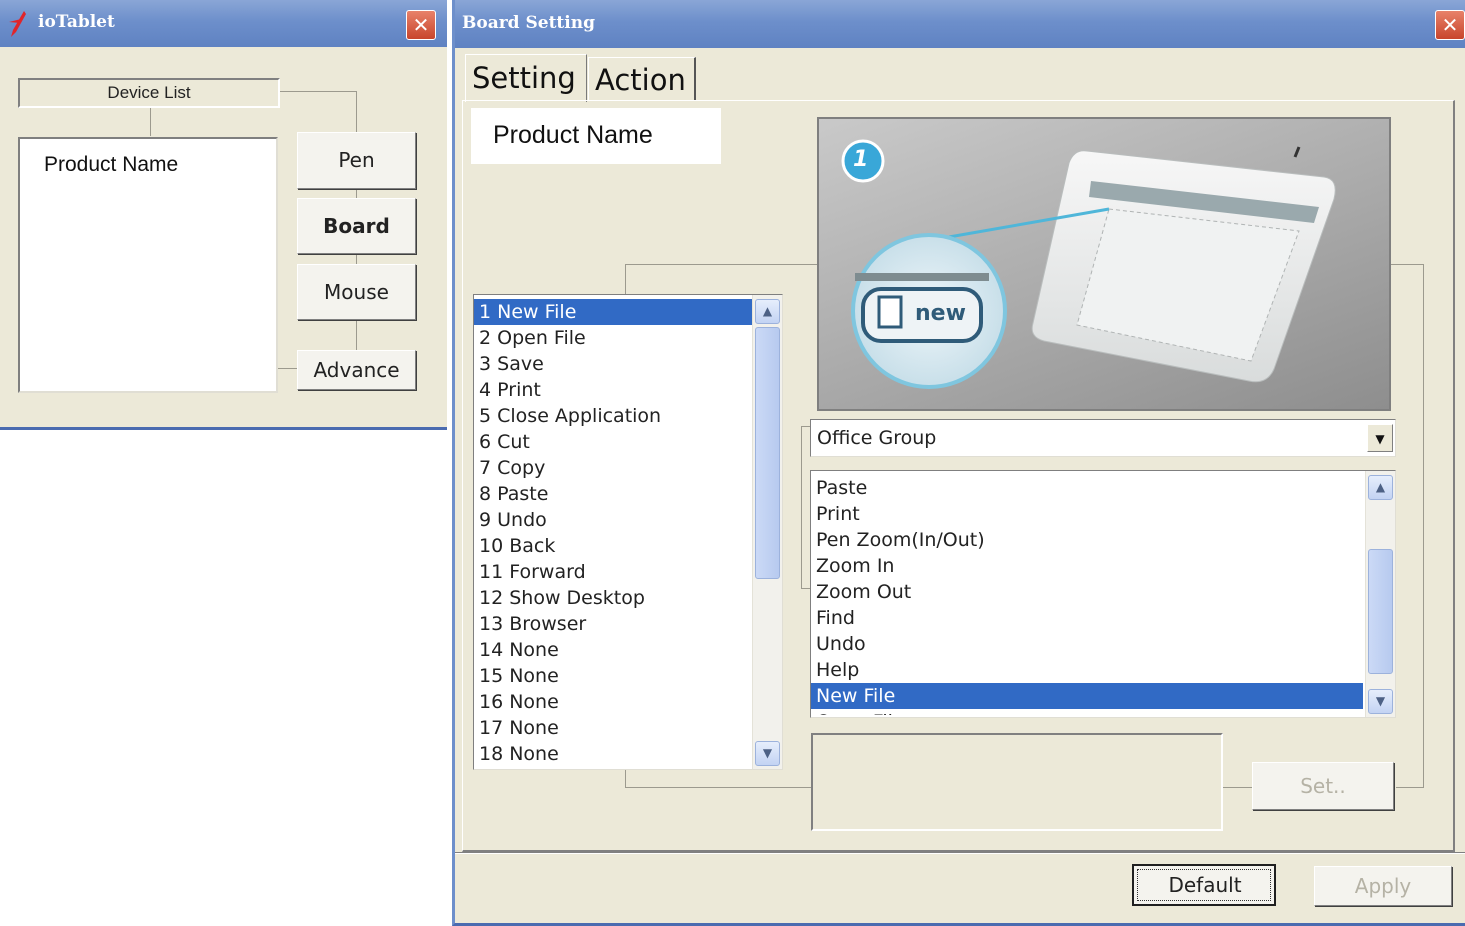 This screenshot has width=1465, height=926. I want to click on key-list-item: 16 None, so click(613, 702).